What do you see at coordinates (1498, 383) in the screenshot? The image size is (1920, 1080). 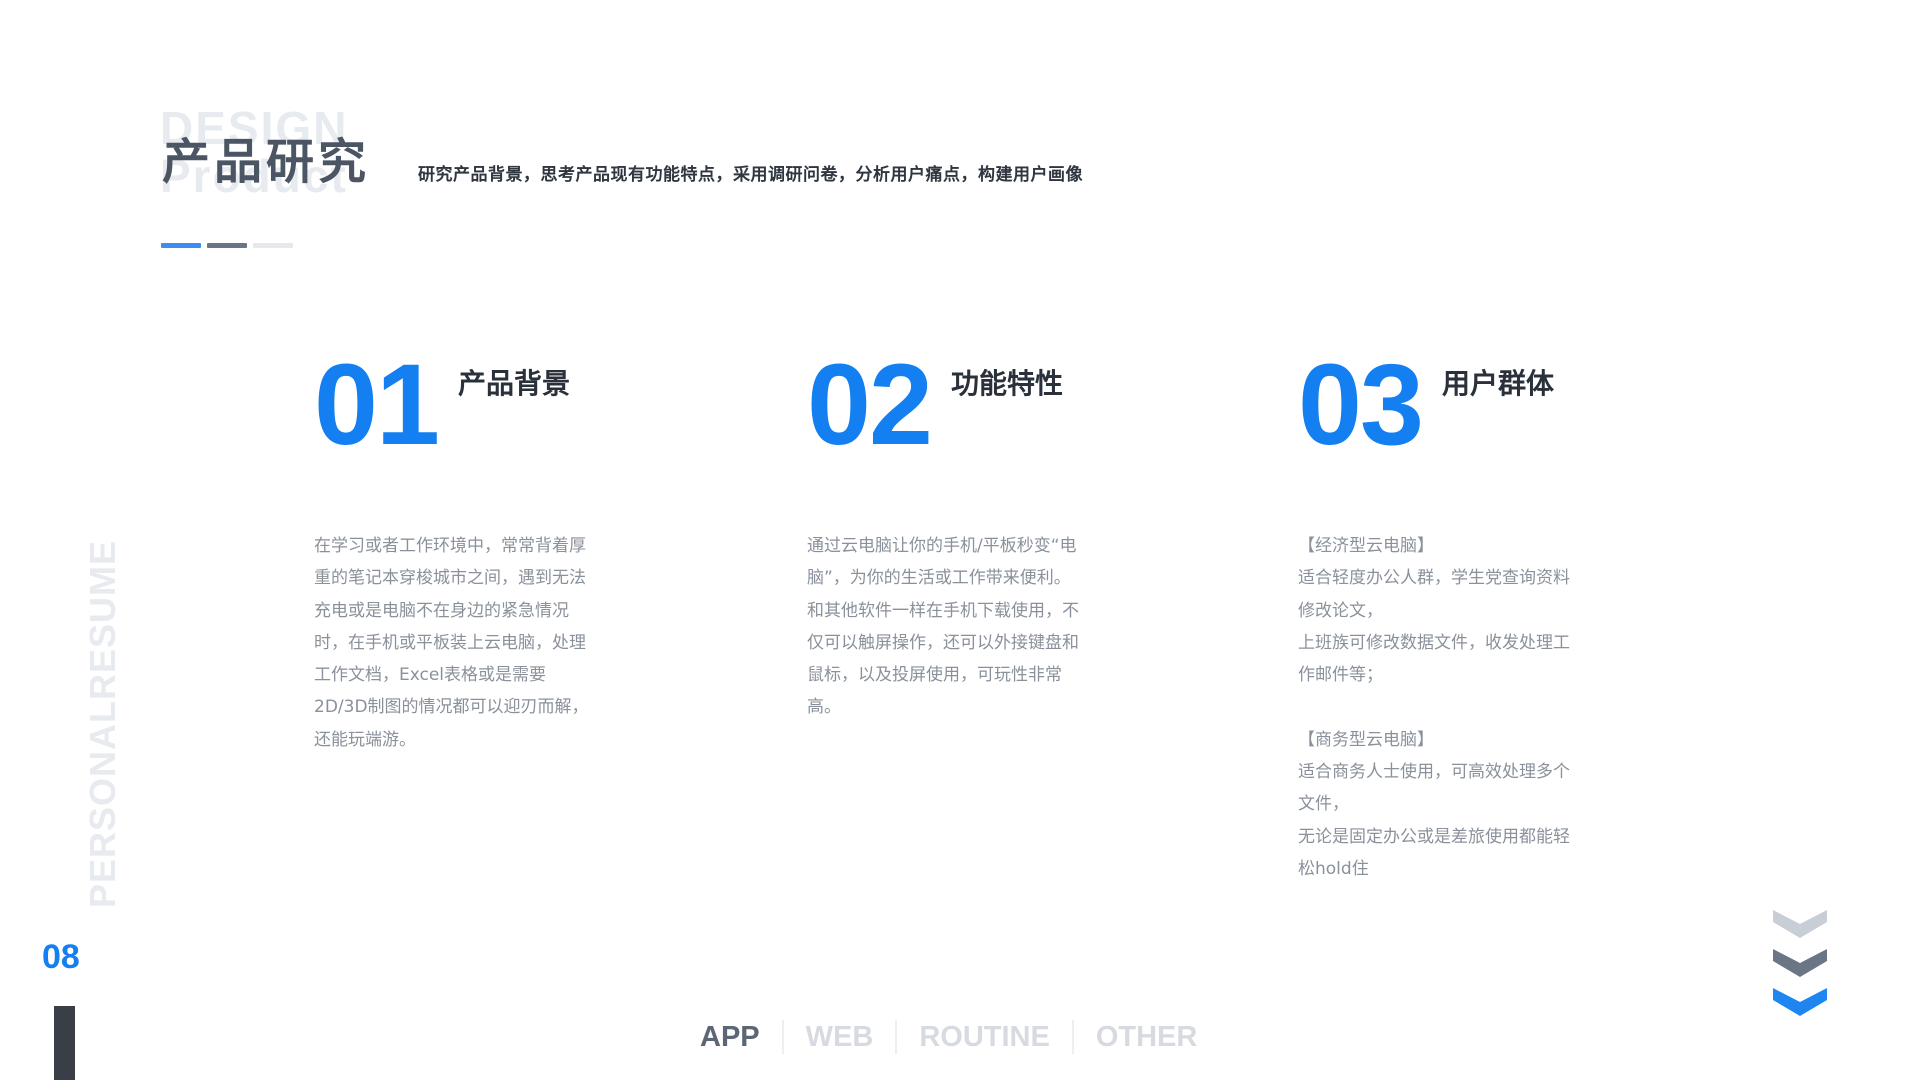 I see `section-title: 用户群体` at bounding box center [1498, 383].